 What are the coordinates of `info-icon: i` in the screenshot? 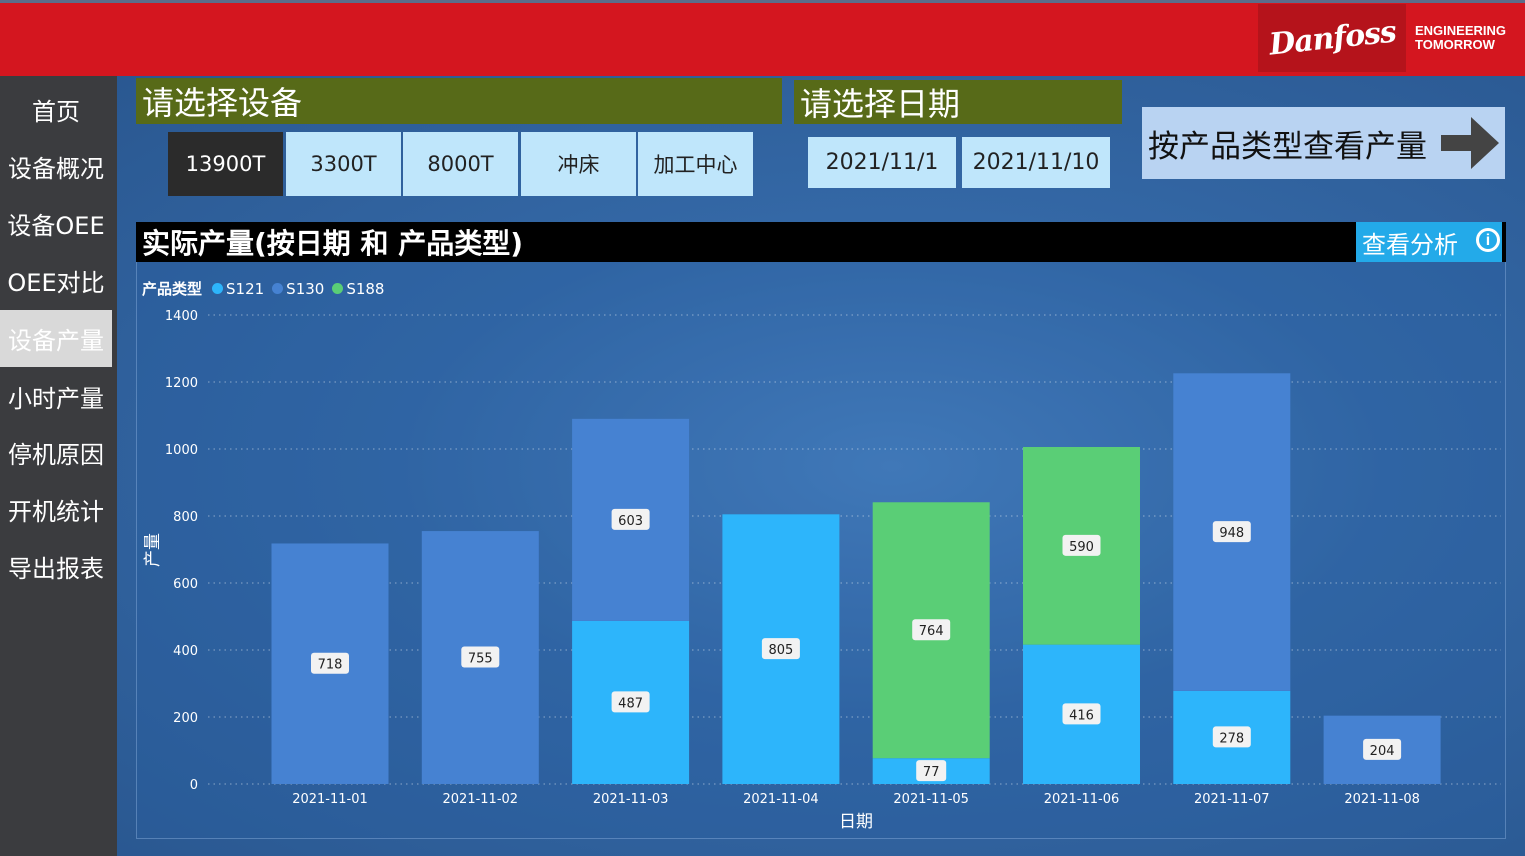 It's located at (1488, 240).